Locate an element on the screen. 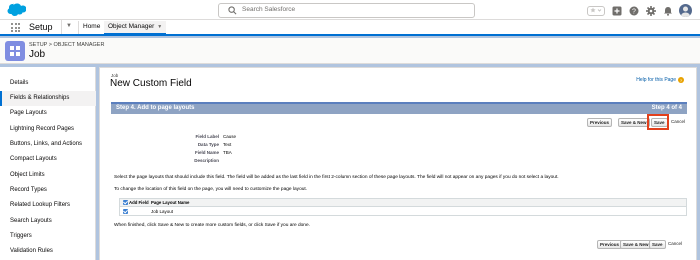 The height and width of the screenshot is (260, 700). column-header-page-layout-name: Page Layout Name is located at coordinates (170, 202).